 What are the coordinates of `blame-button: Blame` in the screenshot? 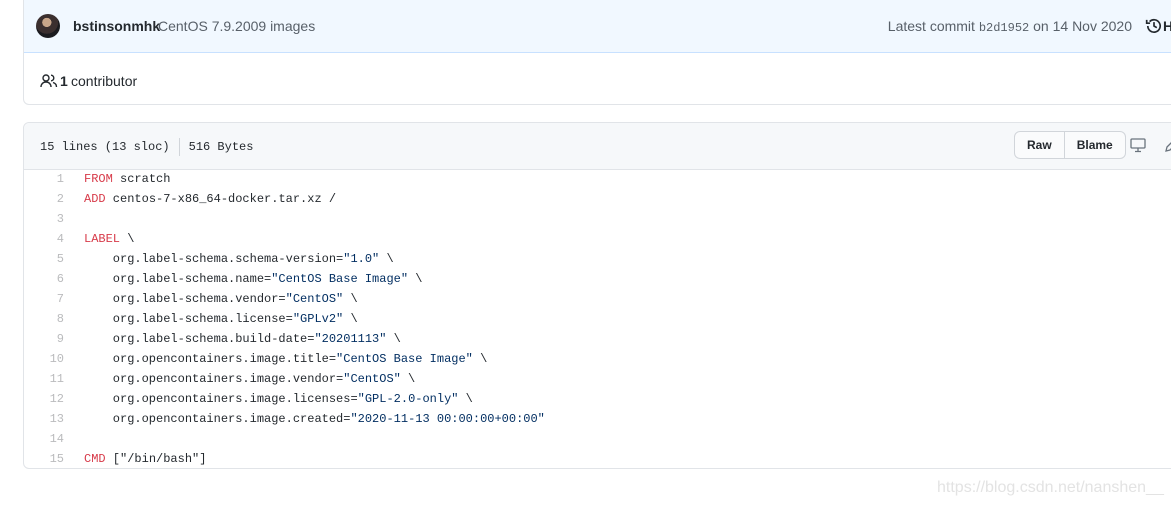 It's located at (1095, 145).